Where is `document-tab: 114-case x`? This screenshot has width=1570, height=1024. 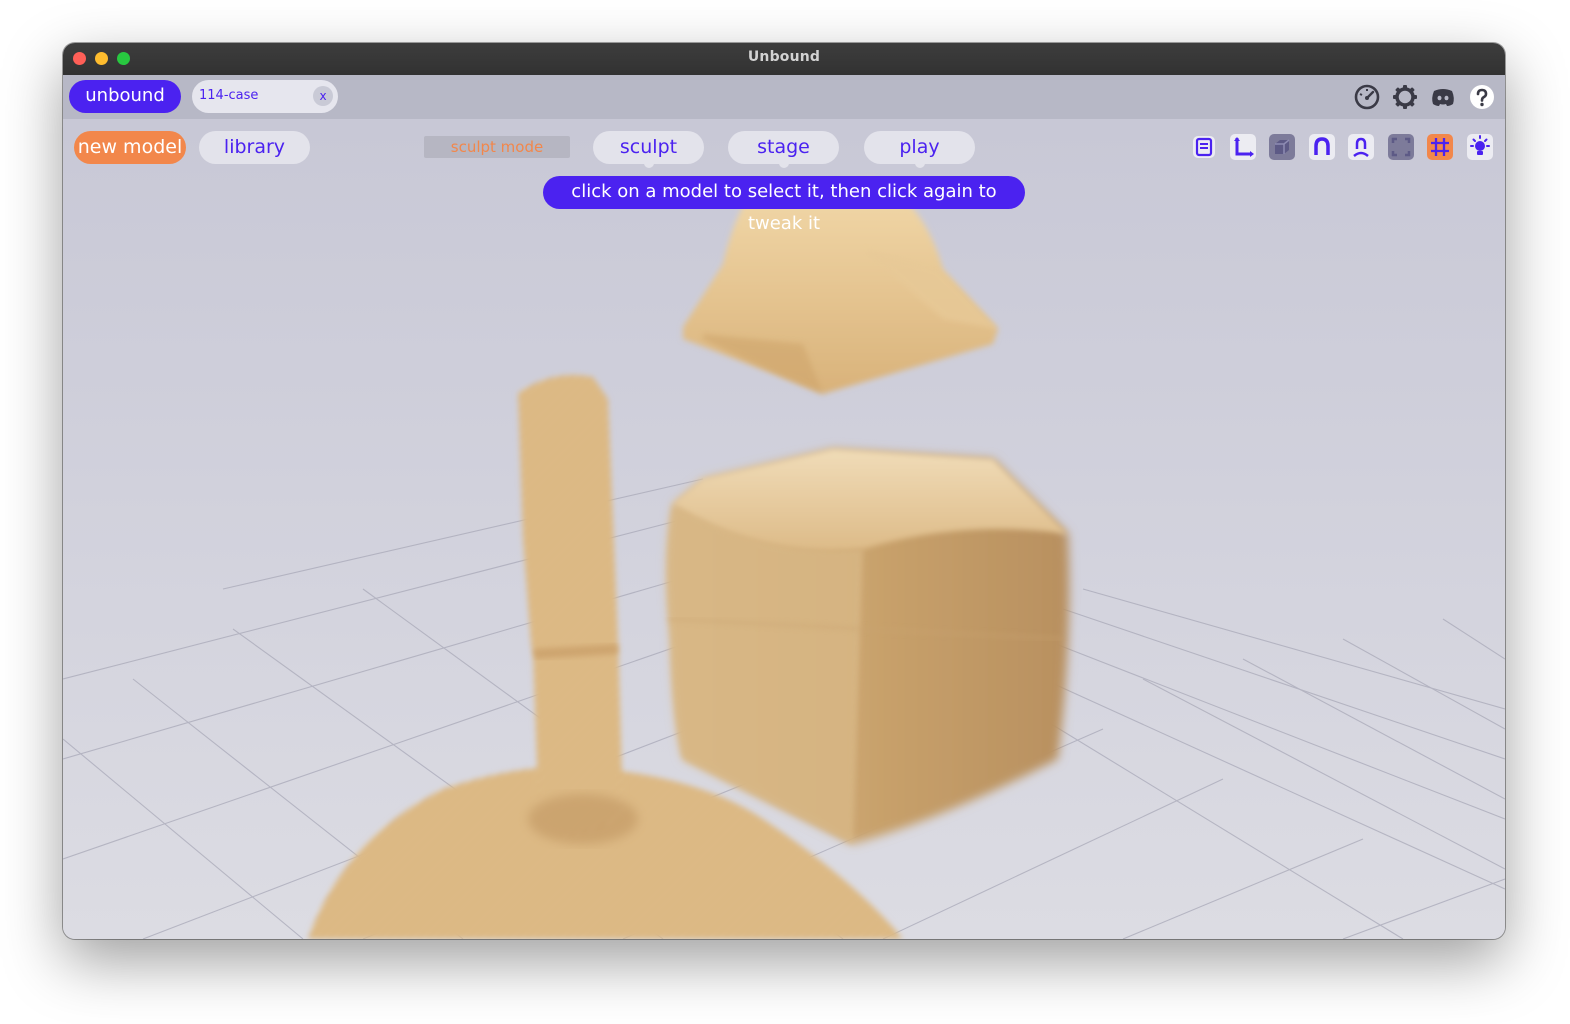
document-tab: 114-case x is located at coordinates (265, 96).